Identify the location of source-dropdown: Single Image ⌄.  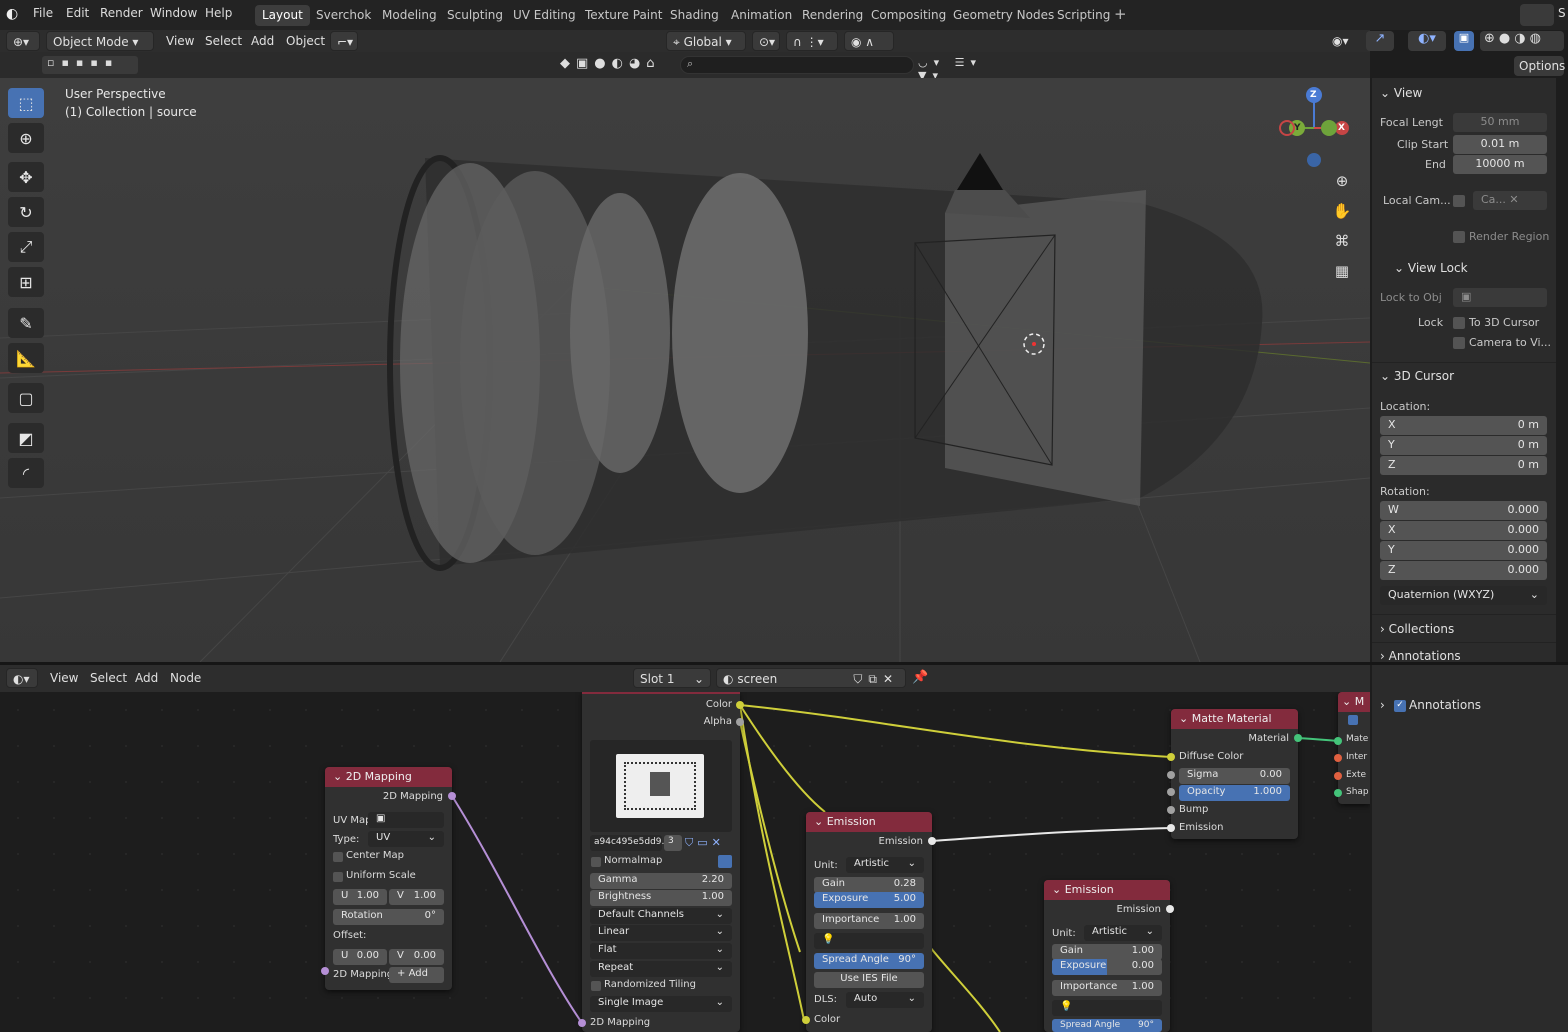
(661, 1004).